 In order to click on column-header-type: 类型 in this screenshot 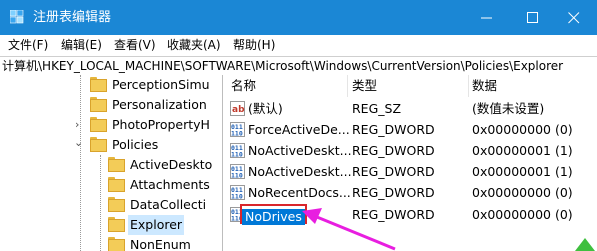, I will do `click(364, 86)`.